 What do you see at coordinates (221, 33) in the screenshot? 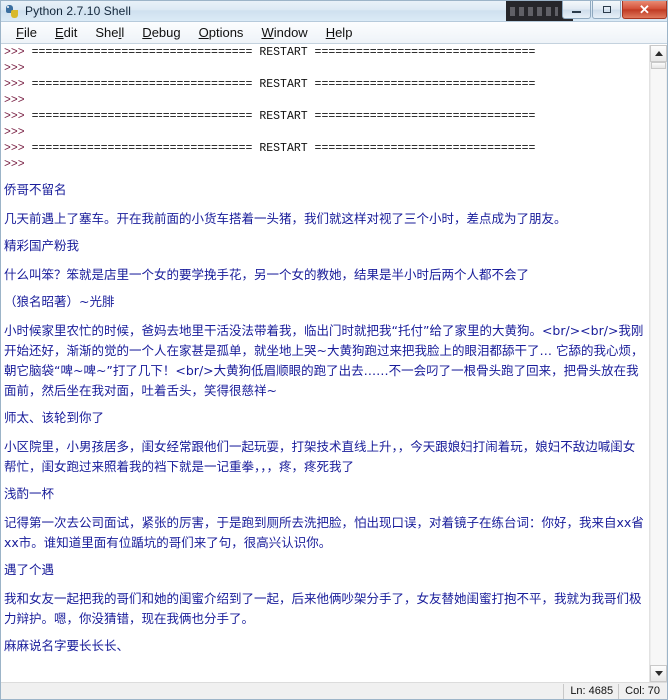
I see `menu-item-options: Options` at bounding box center [221, 33].